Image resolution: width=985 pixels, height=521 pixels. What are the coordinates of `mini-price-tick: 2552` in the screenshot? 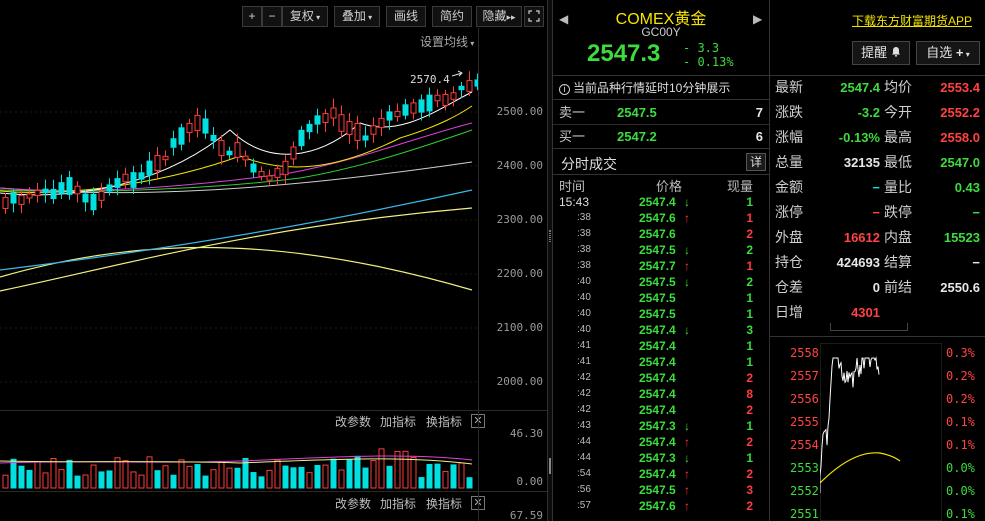 It's located at (804, 491).